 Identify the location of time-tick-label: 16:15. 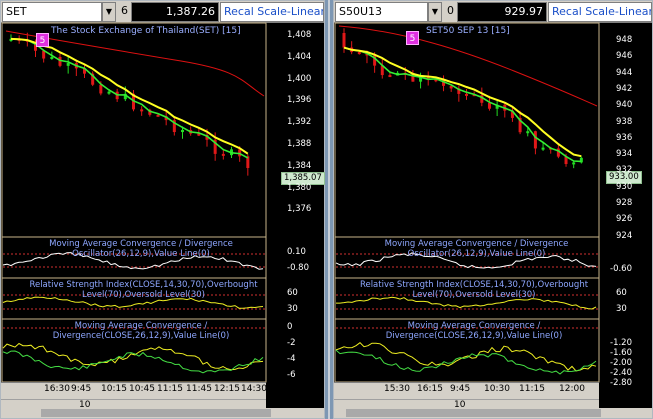
(430, 389).